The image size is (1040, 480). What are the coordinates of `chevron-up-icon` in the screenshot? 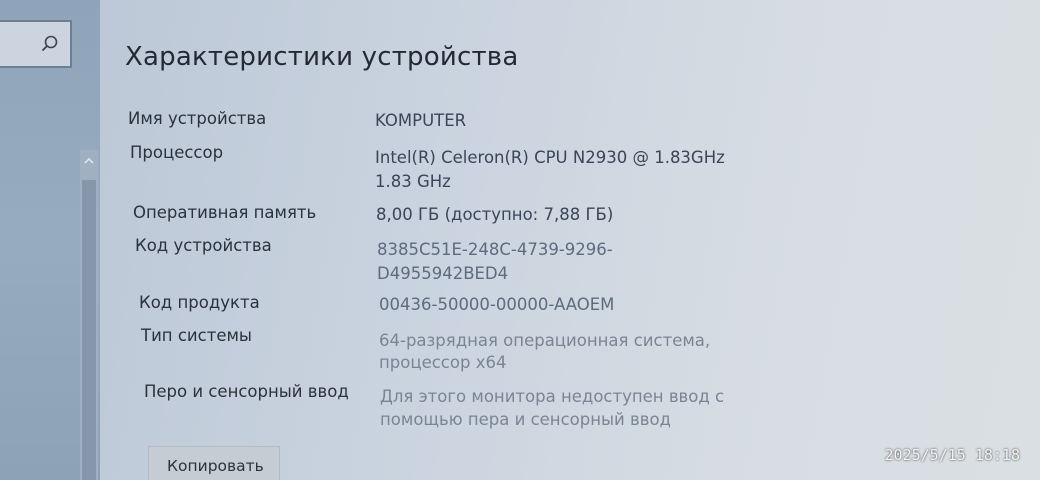 It's located at (89, 161).